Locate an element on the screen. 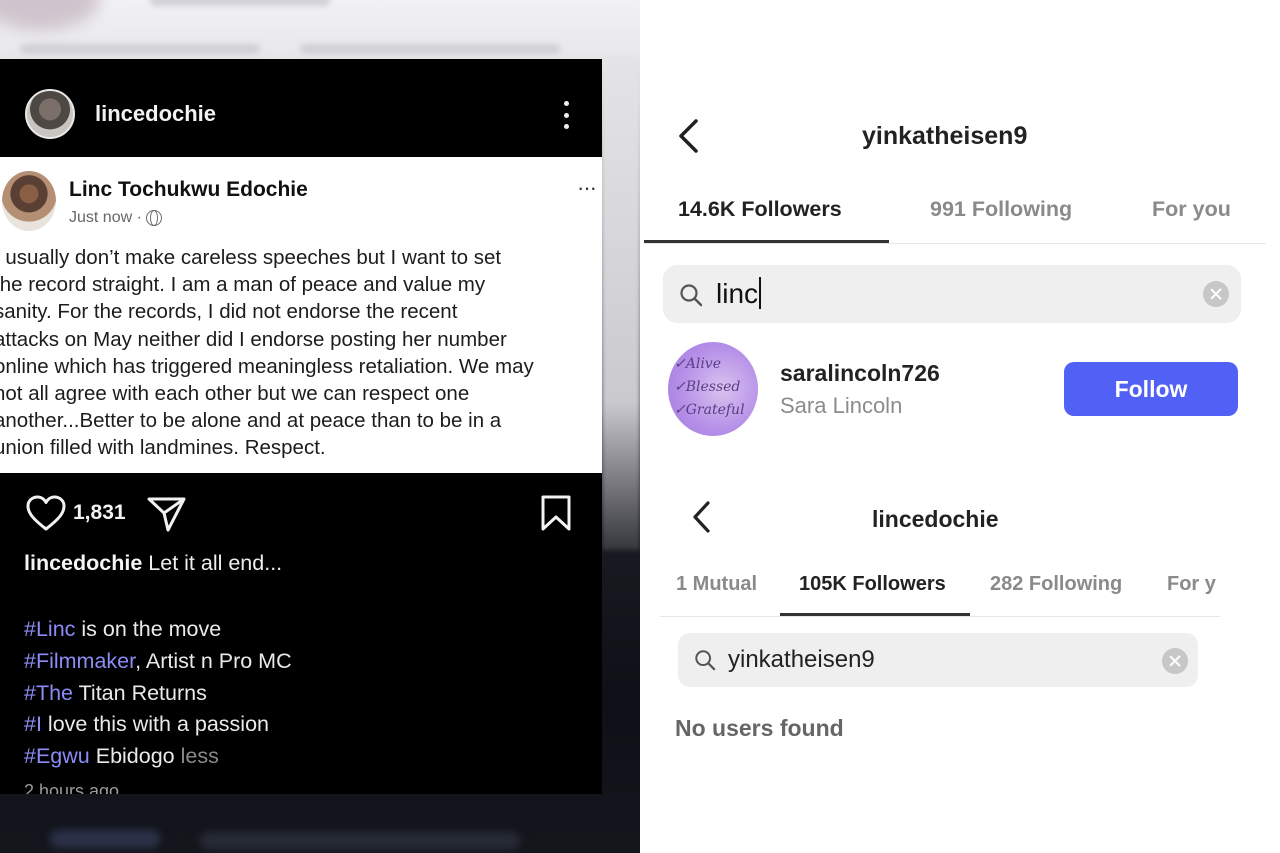 The width and height of the screenshot is (1280, 853). globe-icon is located at coordinates (153, 218).